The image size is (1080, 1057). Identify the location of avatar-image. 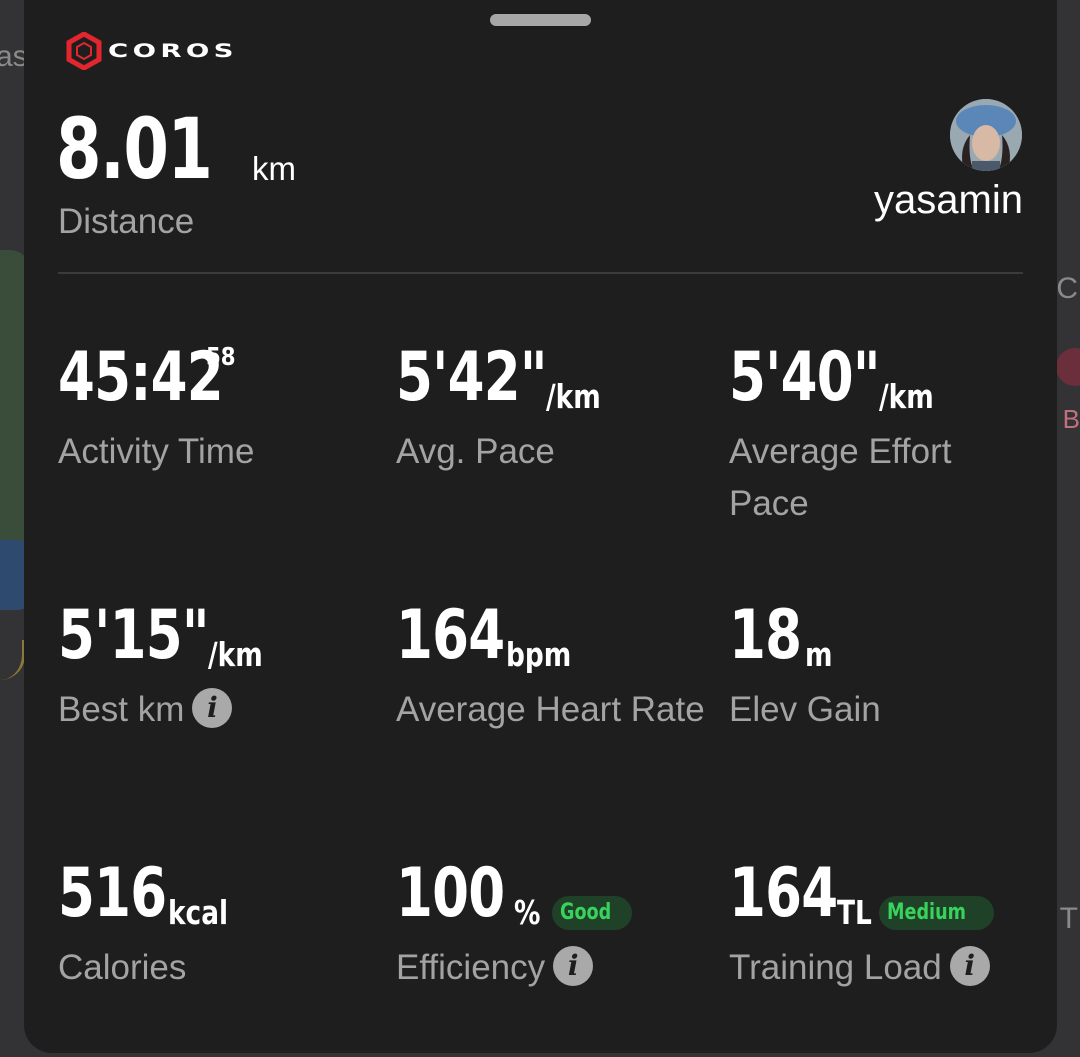
(986, 135).